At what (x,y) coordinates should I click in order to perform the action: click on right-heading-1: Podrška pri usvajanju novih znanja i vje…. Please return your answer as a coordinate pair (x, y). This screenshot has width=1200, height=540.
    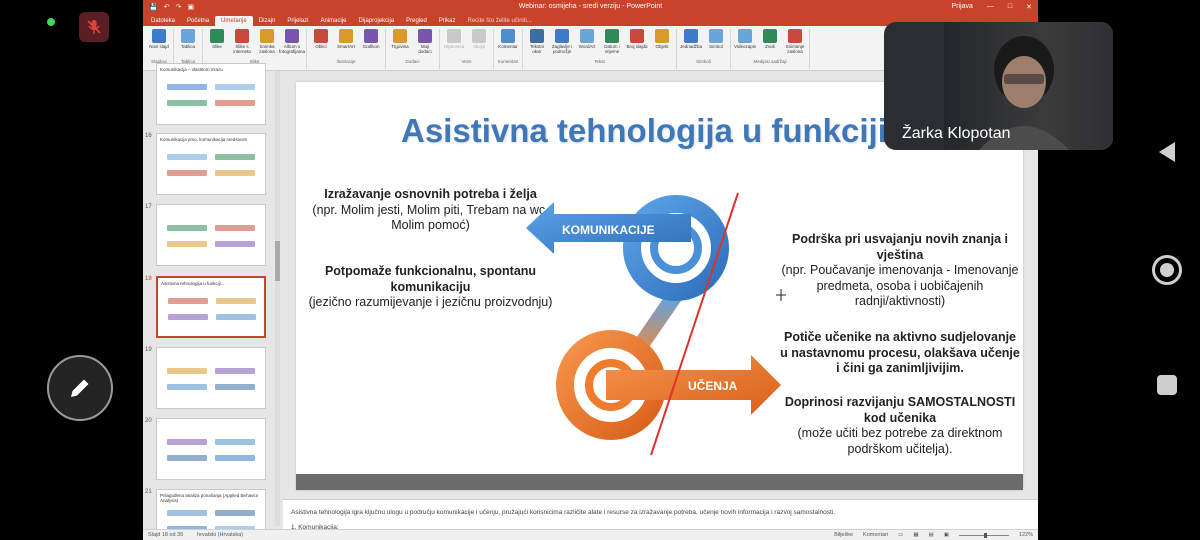
    Looking at the image, I should click on (900, 247).